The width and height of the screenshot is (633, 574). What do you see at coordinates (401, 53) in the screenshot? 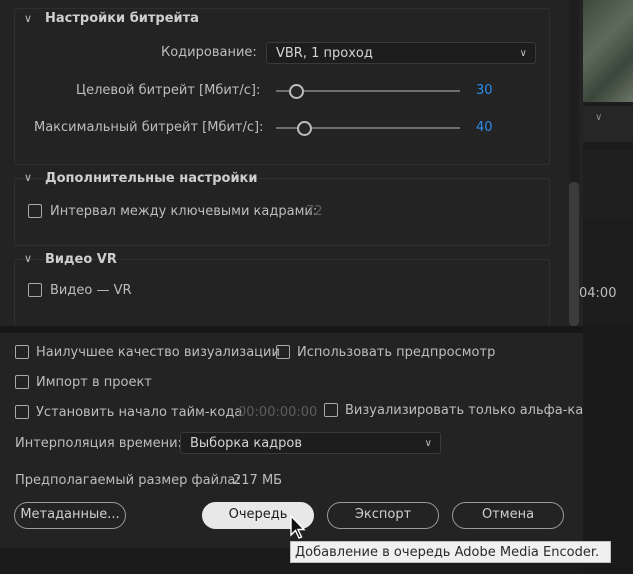
I see `encoding-select: VBR, 1 проход ∨` at bounding box center [401, 53].